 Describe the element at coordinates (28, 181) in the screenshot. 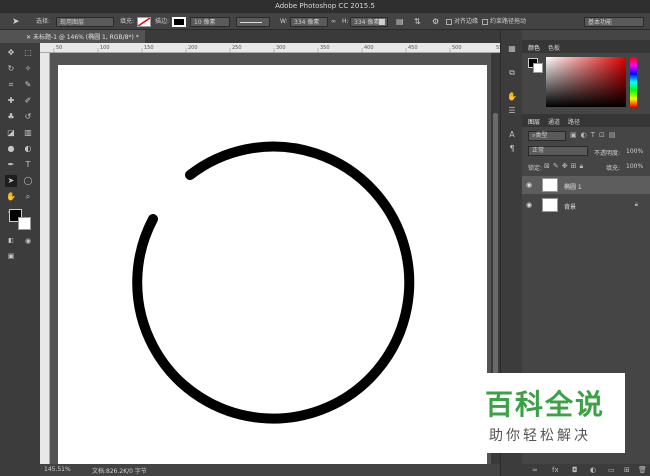

I see `ellipse-icon: ◯` at that location.